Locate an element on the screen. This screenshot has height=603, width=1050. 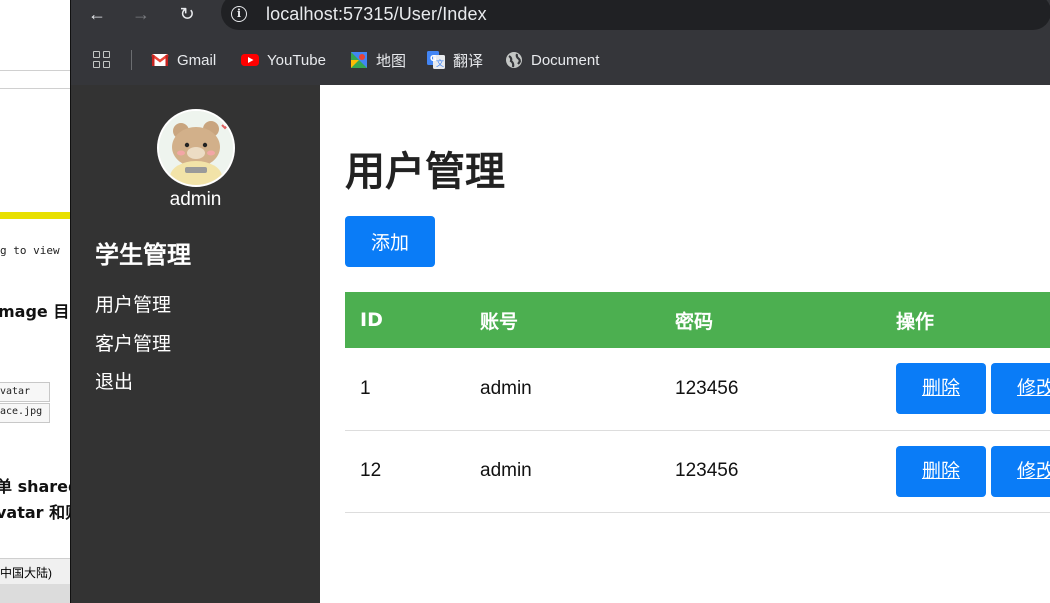
forward-arrow-icon: → is located at coordinates (141, 14).